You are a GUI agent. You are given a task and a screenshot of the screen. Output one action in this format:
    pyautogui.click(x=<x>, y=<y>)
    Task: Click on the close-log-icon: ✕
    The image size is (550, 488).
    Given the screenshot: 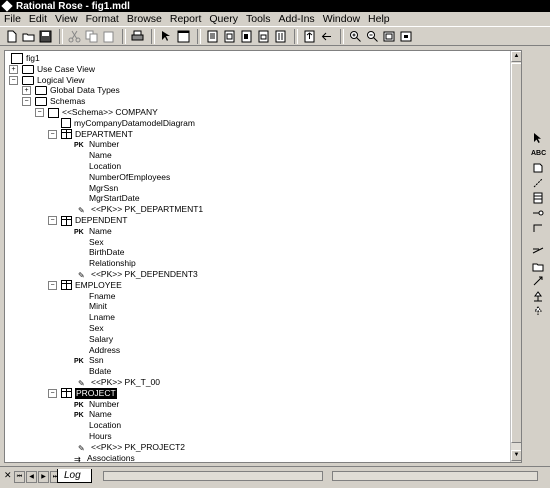 What is the action you would take?
    pyautogui.click(x=8, y=475)
    